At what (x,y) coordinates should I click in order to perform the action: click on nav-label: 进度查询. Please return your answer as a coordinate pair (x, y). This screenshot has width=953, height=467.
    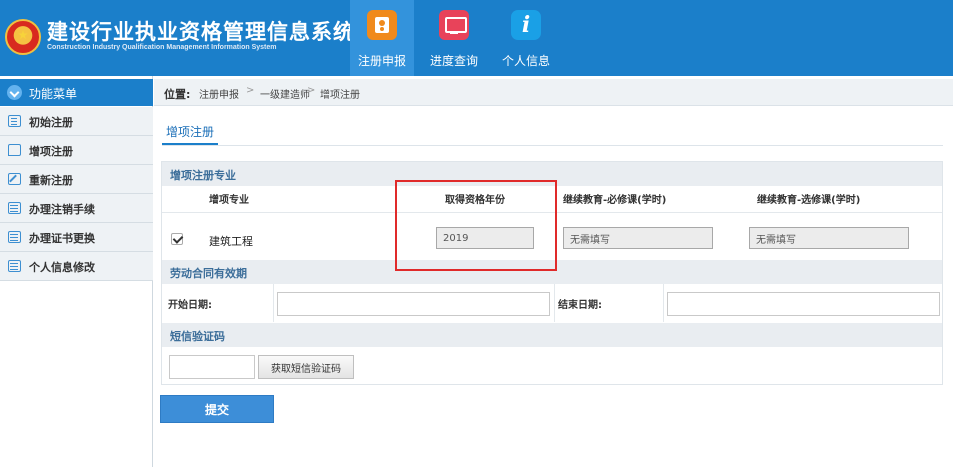
    Looking at the image, I should click on (453, 61).